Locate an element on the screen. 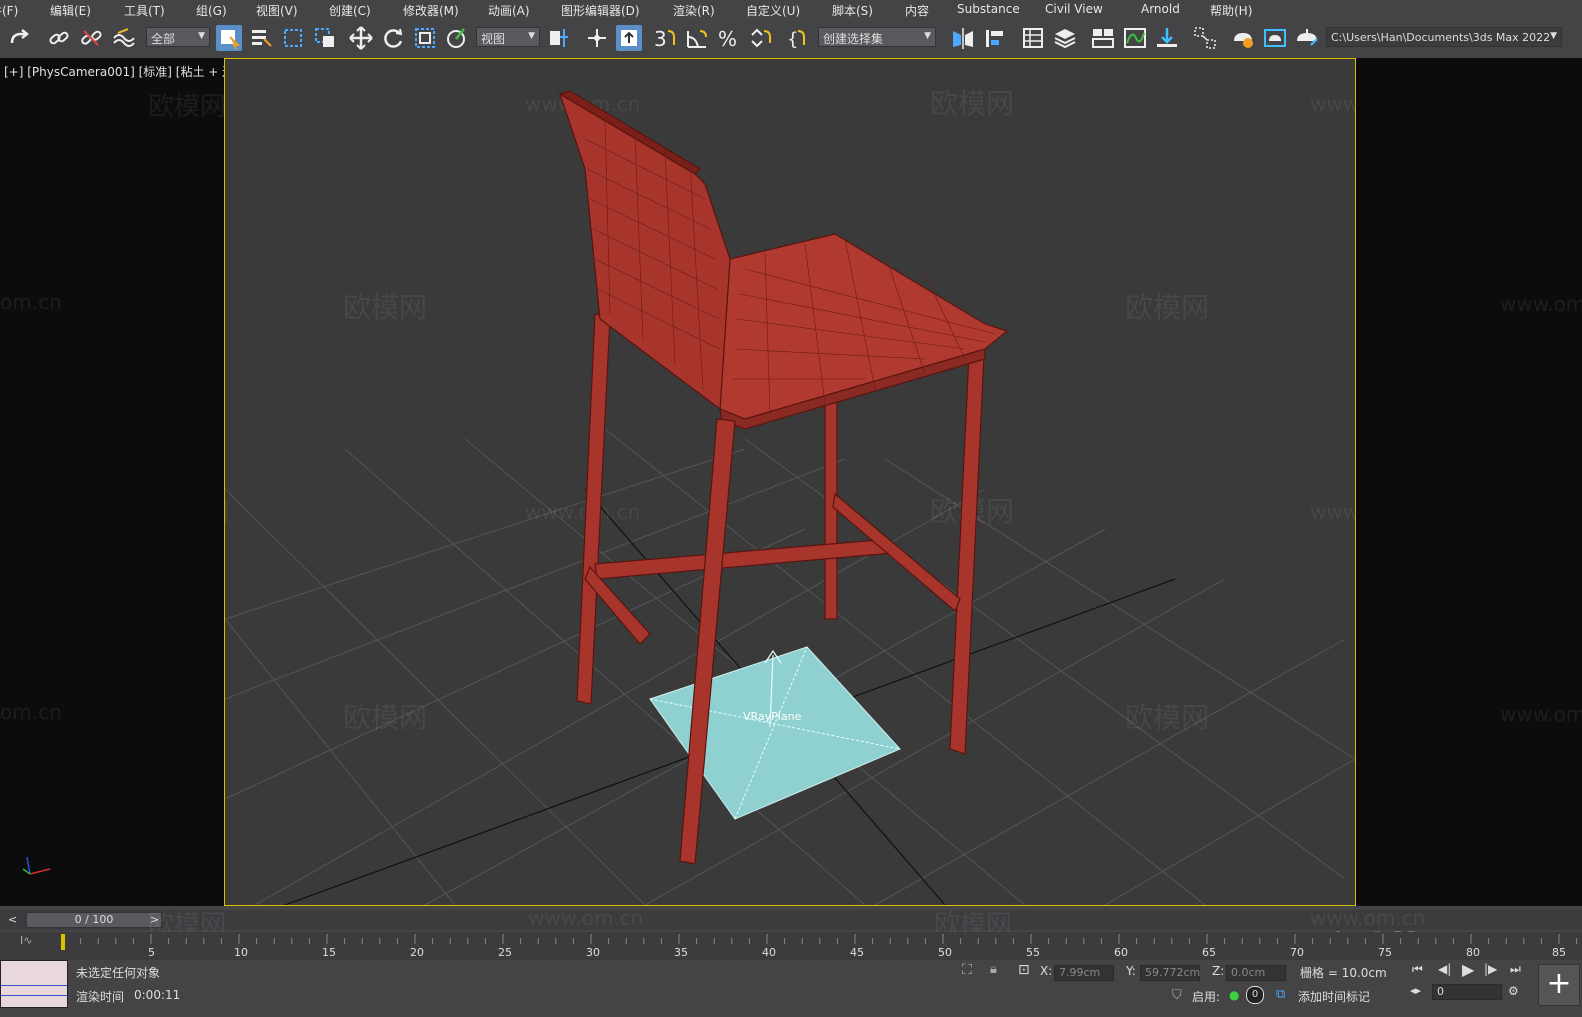 The height and width of the screenshot is (1017, 1582). placement-icon is located at coordinates (457, 38).